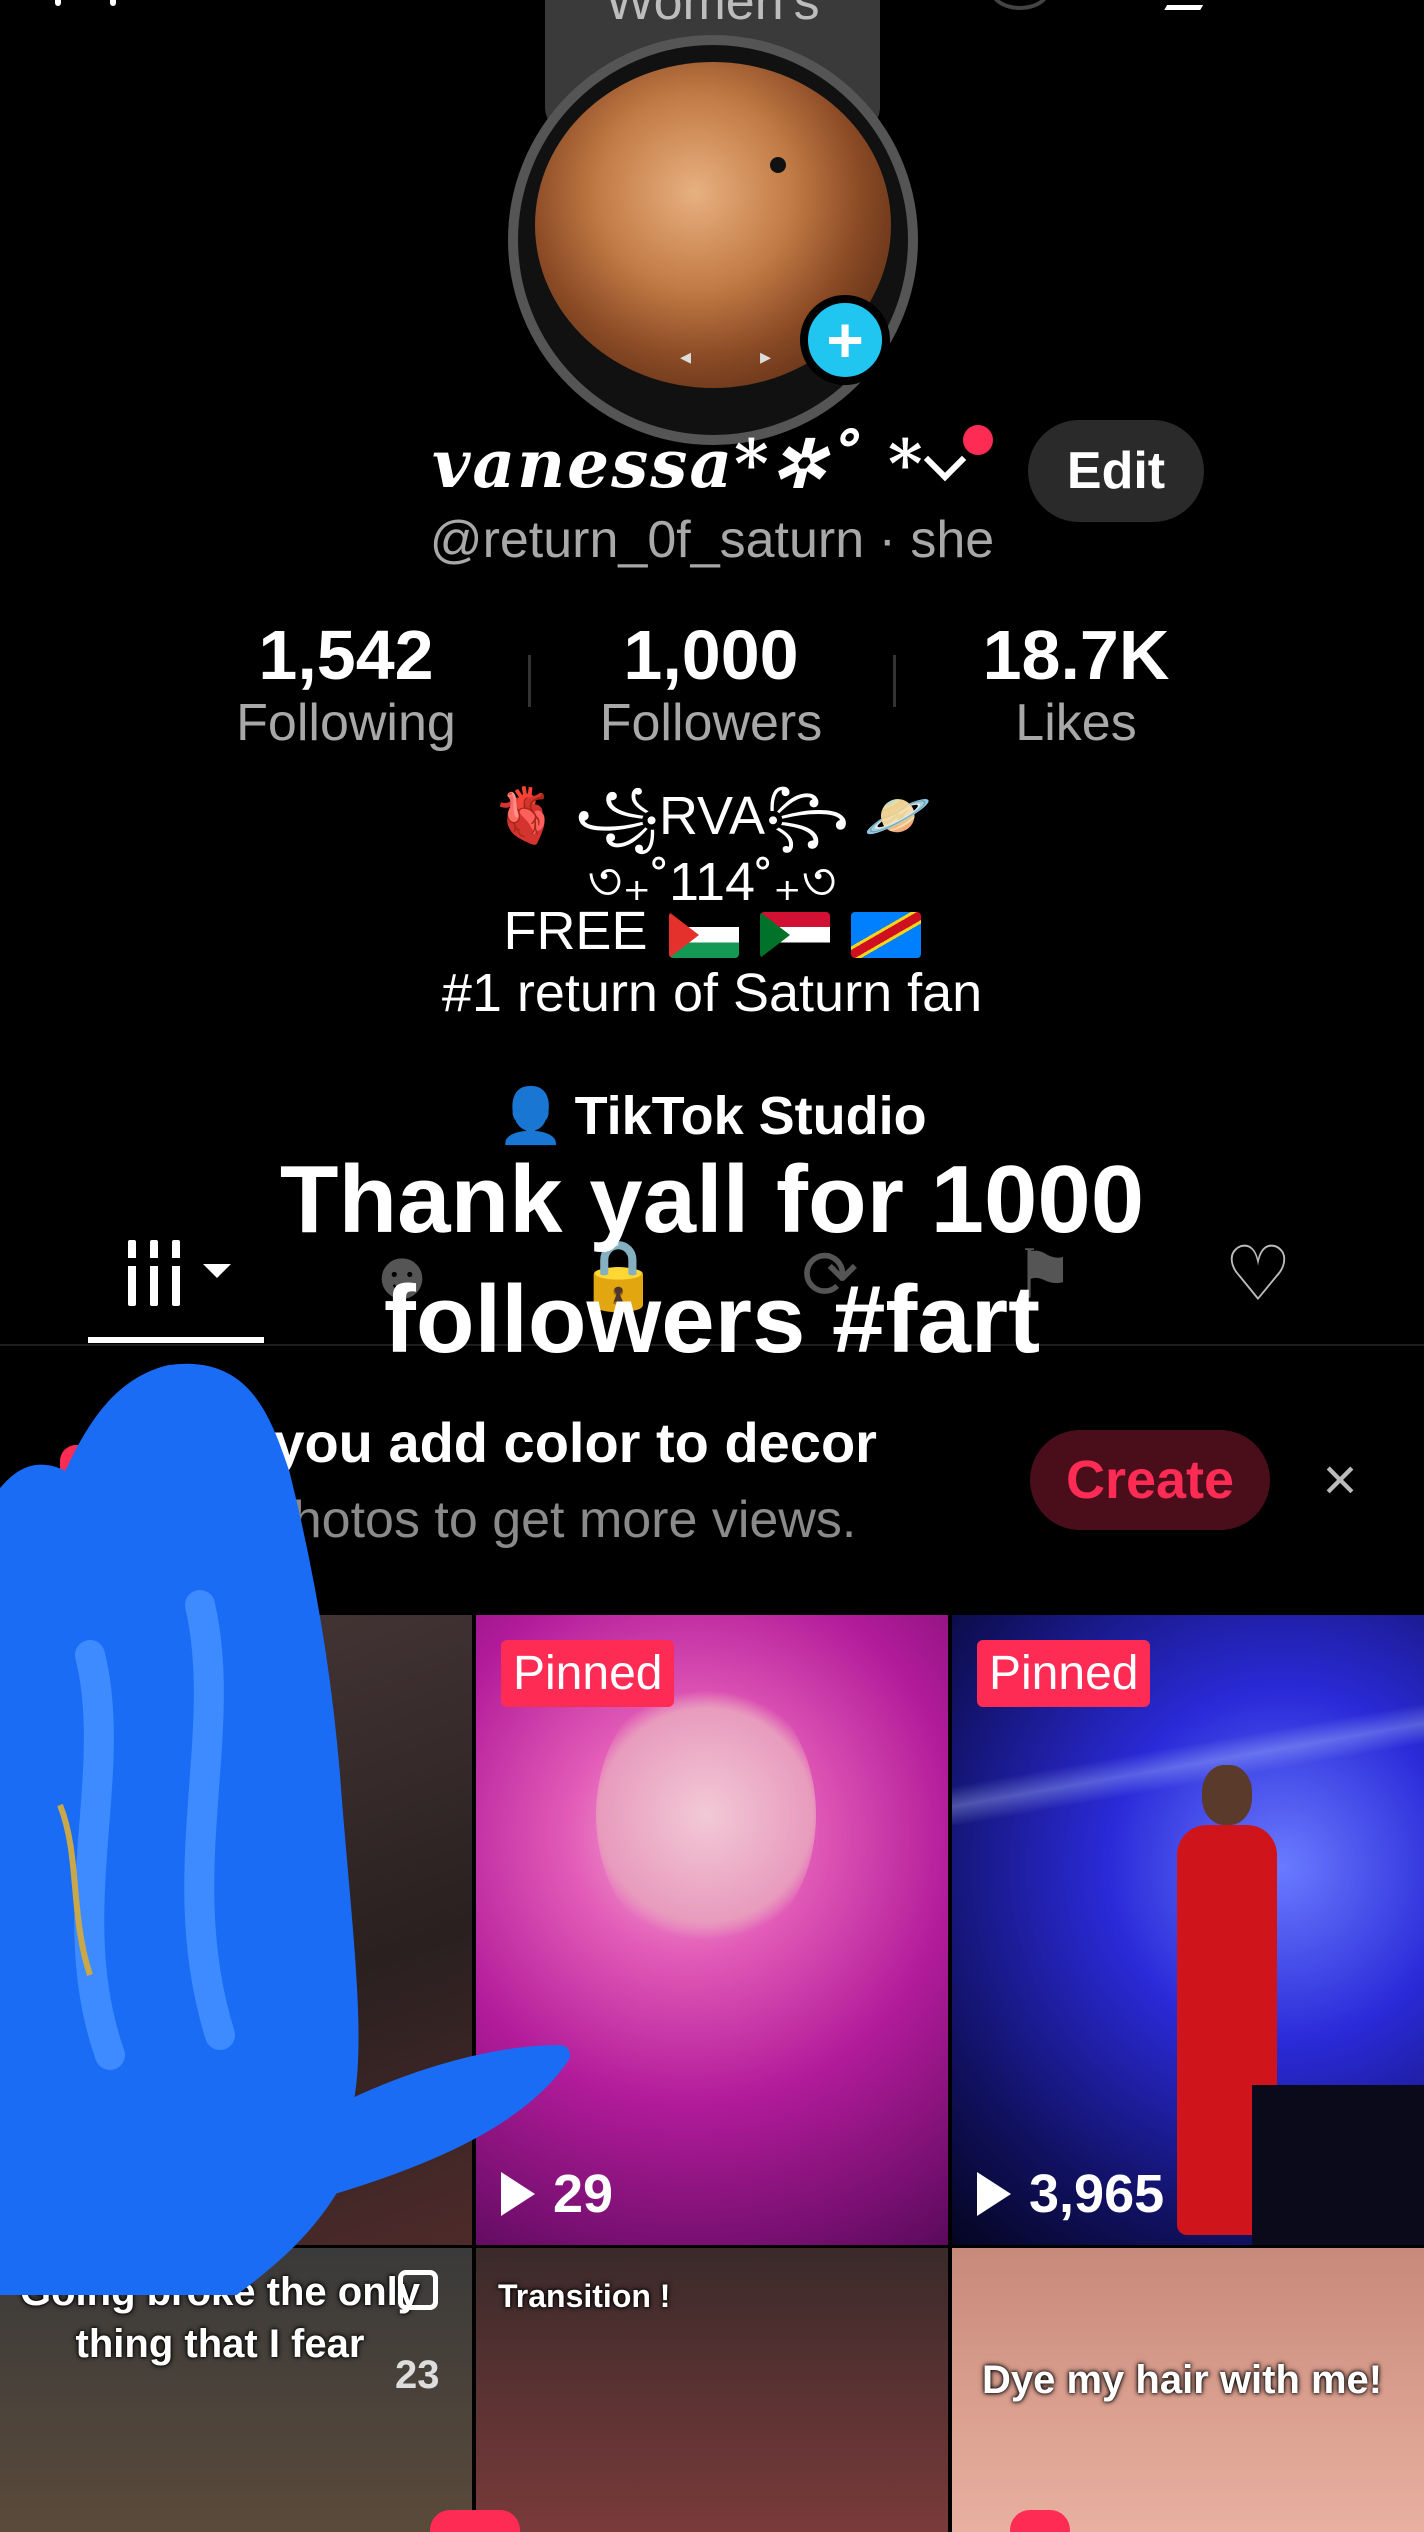  I want to click on stat-following: 1,542 Following, so click(346, 683).